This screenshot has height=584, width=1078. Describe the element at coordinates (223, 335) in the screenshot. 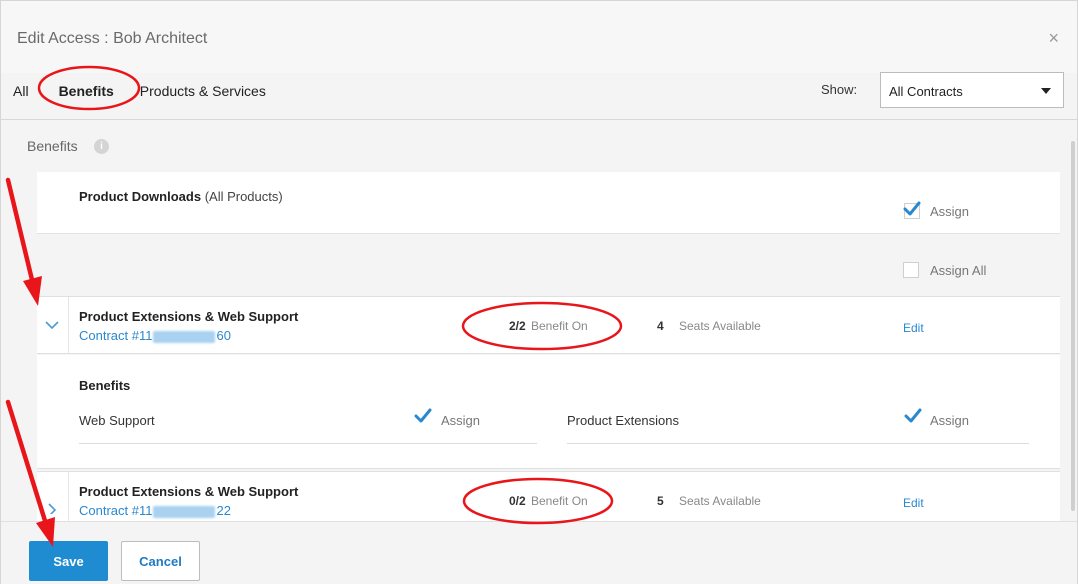

I see `contract-number-suffix: 60` at that location.